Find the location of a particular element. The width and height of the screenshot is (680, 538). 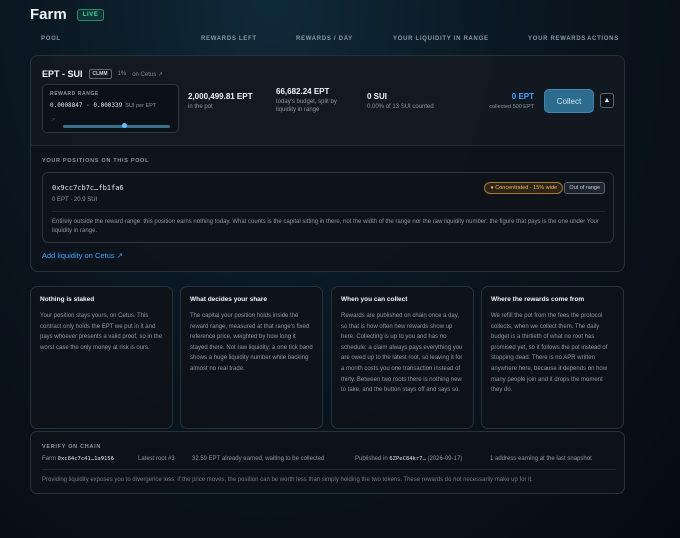

position-divider is located at coordinates (329, 211).